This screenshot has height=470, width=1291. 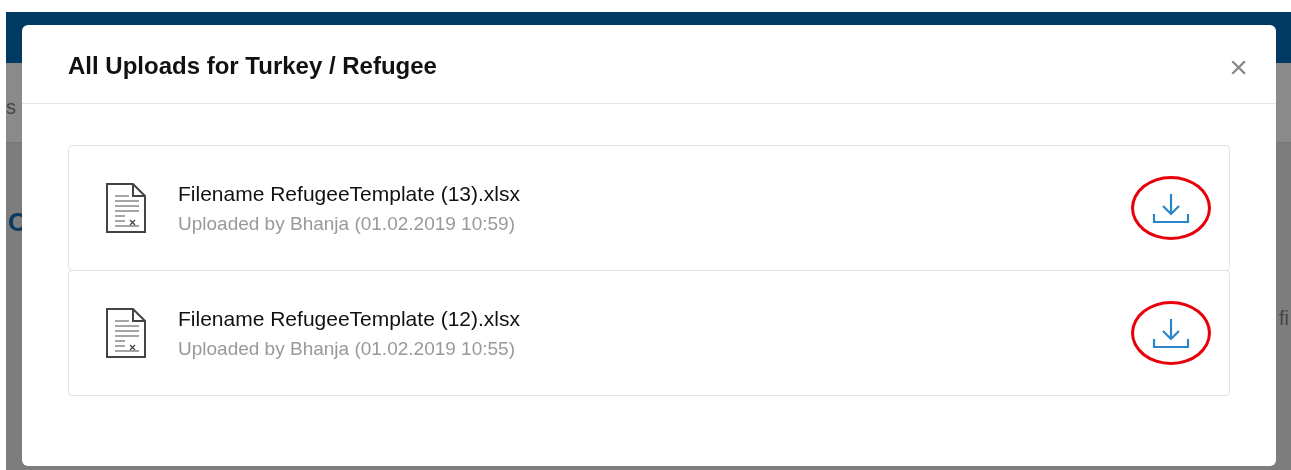 I want to click on close-button: ×, so click(x=1238, y=64).